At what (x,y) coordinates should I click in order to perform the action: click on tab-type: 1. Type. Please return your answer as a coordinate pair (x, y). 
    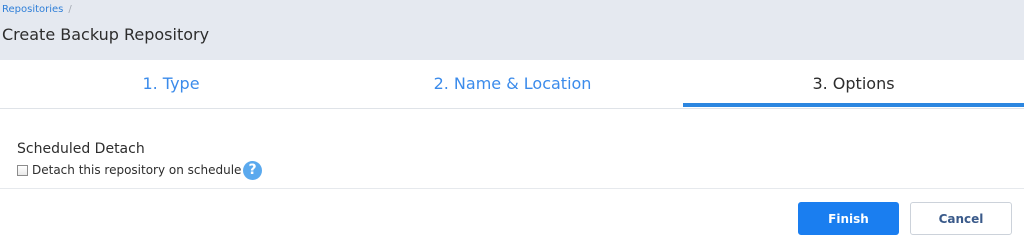
    Looking at the image, I should click on (171, 84).